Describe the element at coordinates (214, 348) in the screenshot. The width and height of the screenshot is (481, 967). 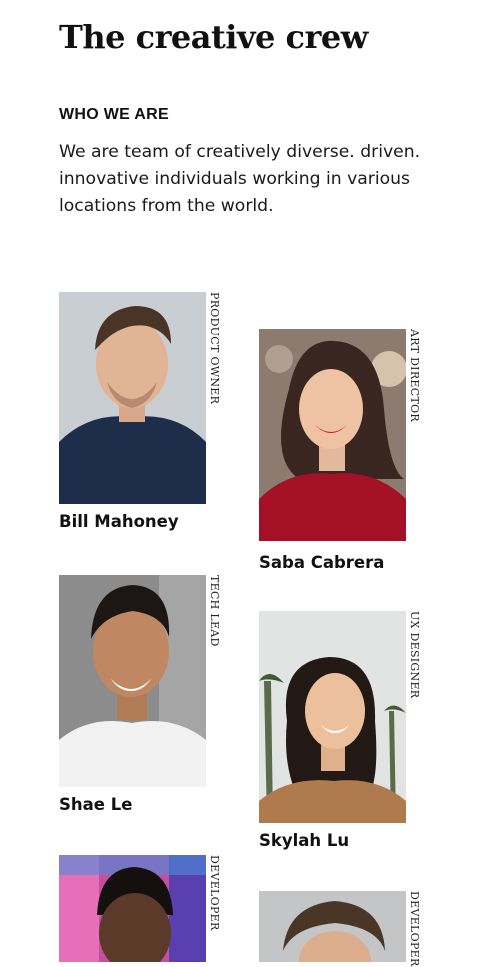
I see `member-role: PRODUCT OWNER` at that location.